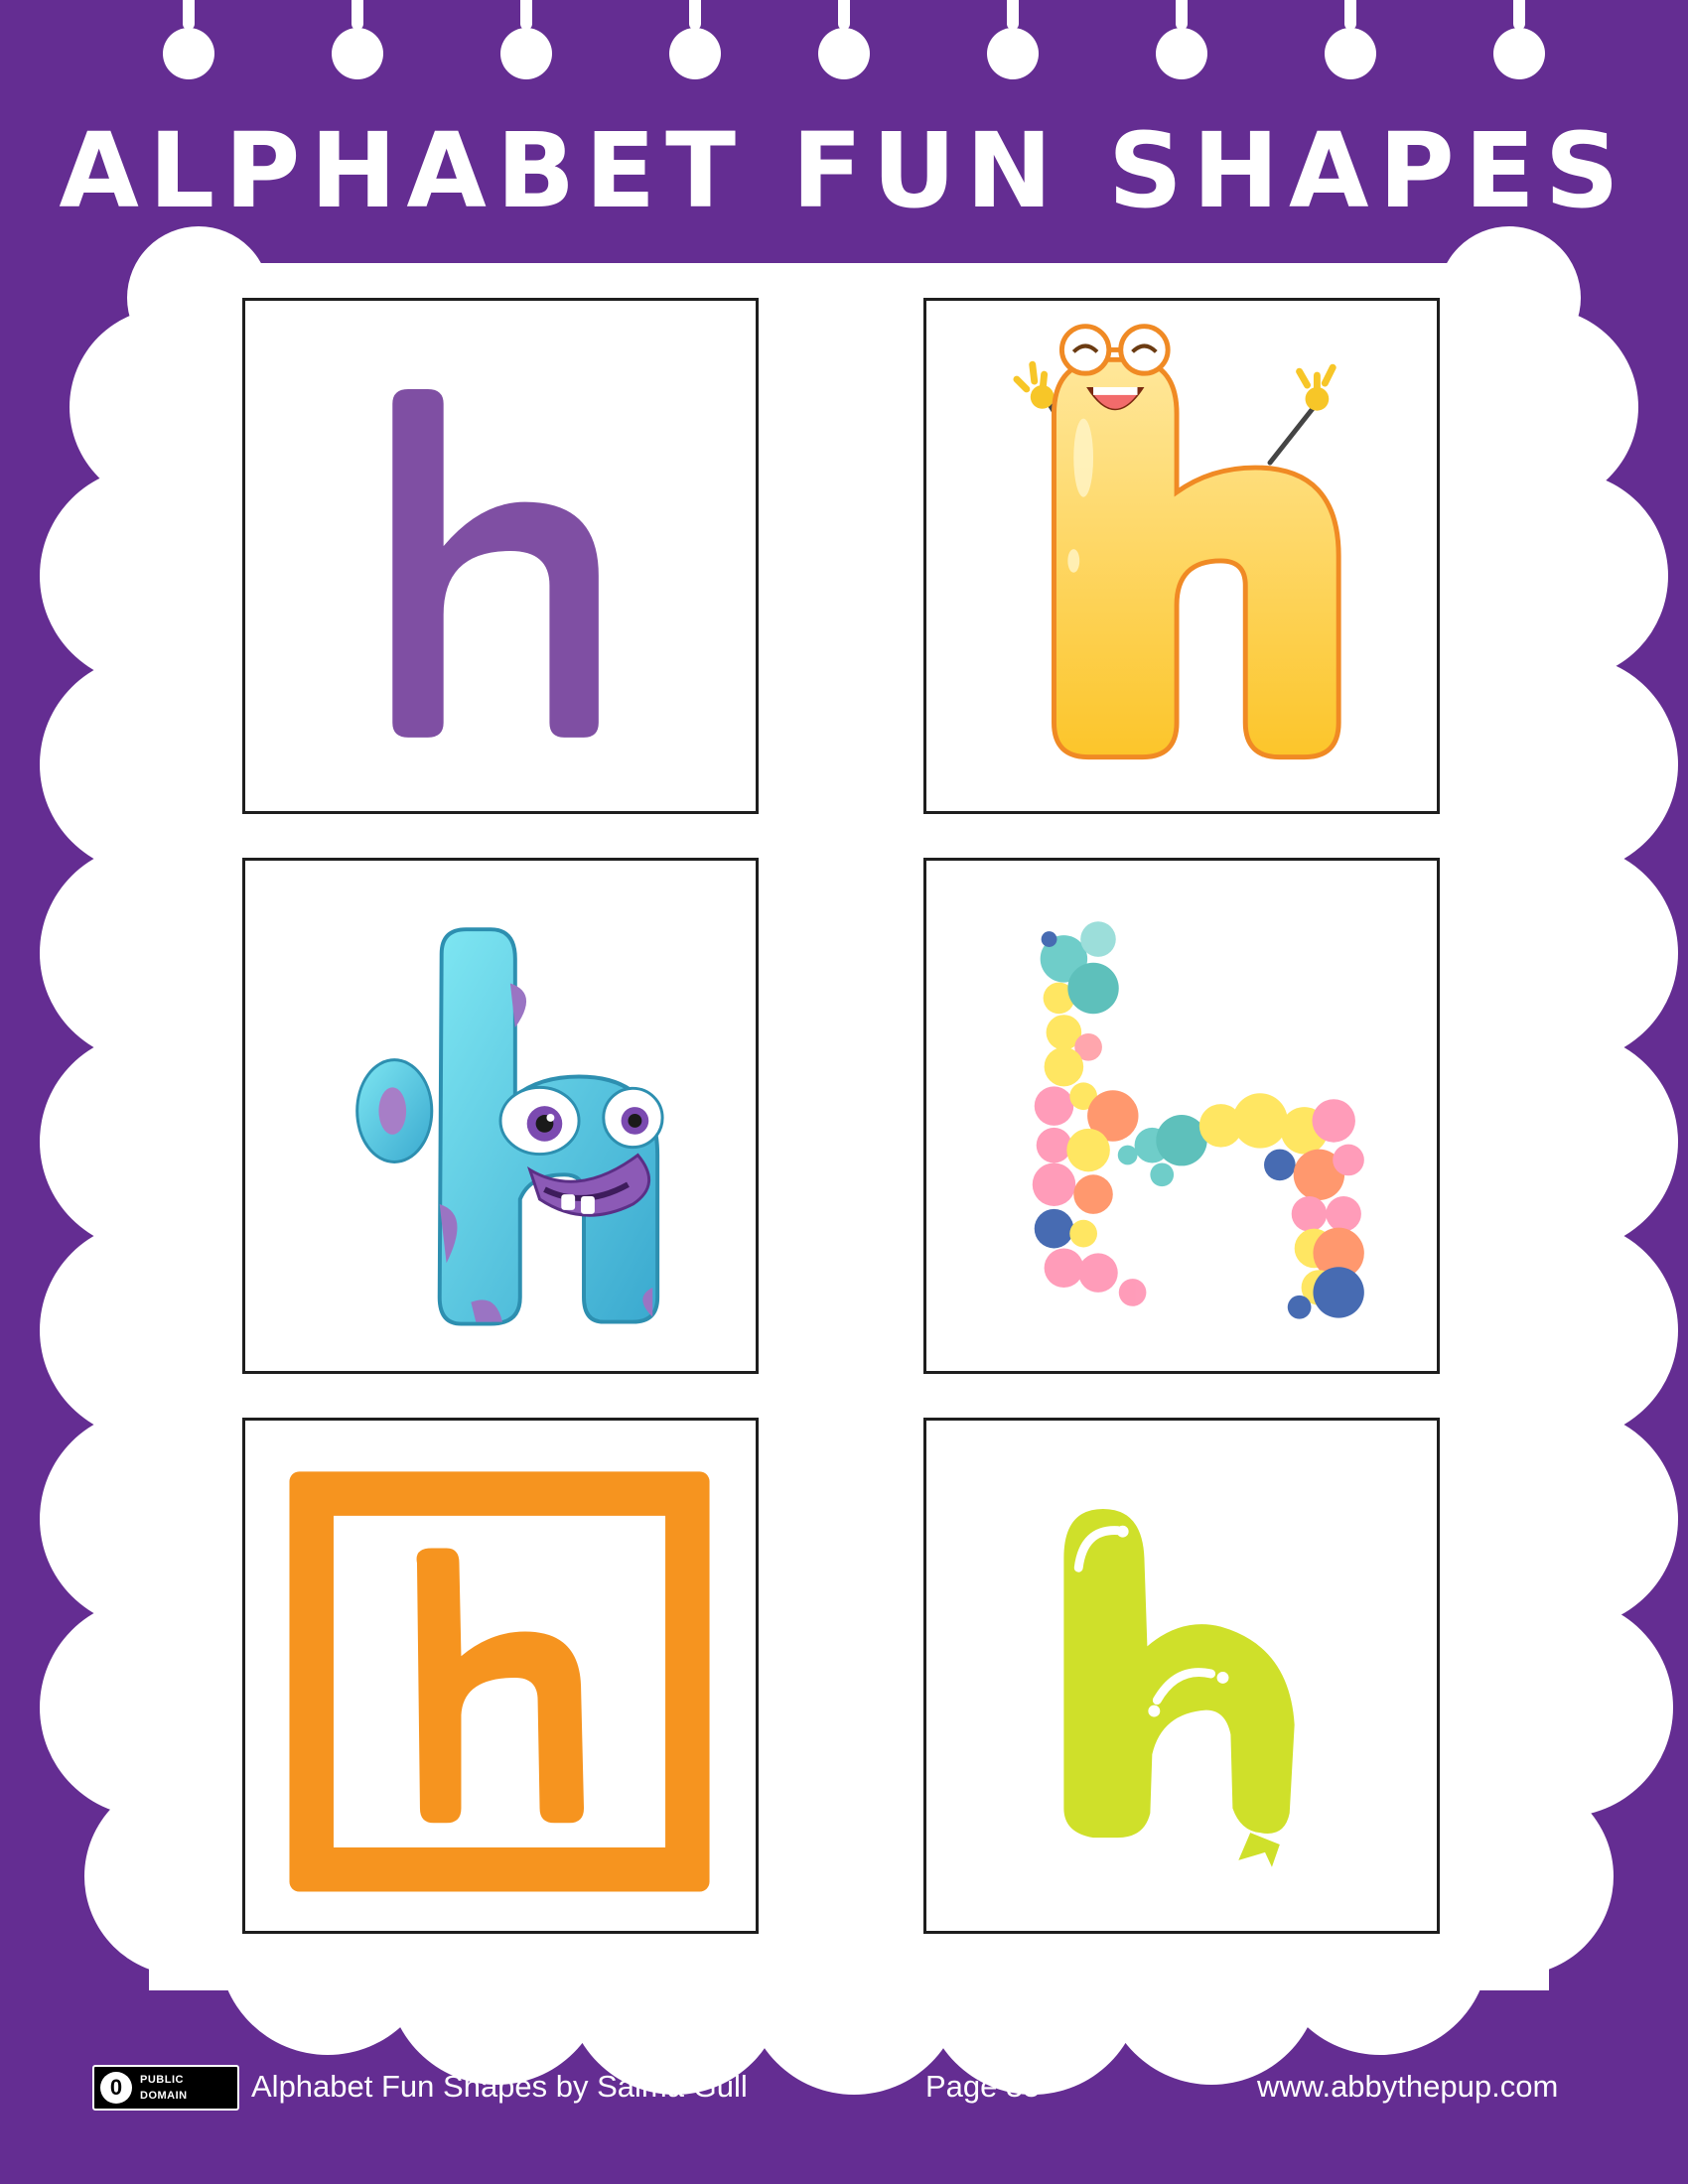 This screenshot has height=2184, width=1688. I want to click on letter-card-monster: h, so click(500, 1116).